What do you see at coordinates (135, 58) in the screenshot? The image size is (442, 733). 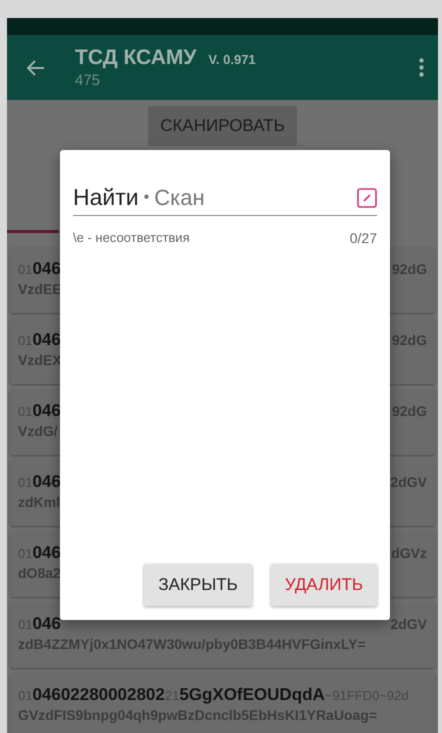 I see `app-title: ТСД КСАМУ` at bounding box center [135, 58].